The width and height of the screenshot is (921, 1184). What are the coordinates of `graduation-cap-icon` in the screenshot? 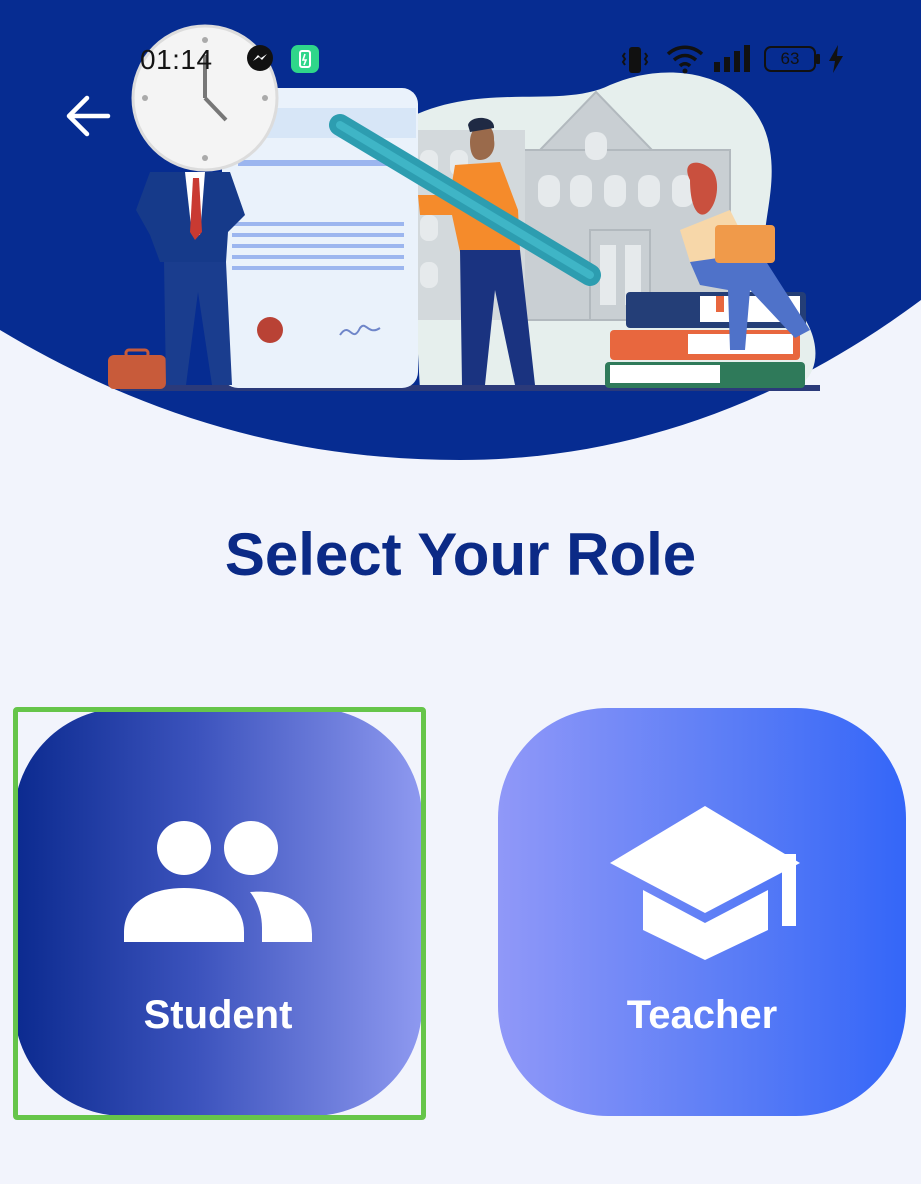 It's located at (705, 883).